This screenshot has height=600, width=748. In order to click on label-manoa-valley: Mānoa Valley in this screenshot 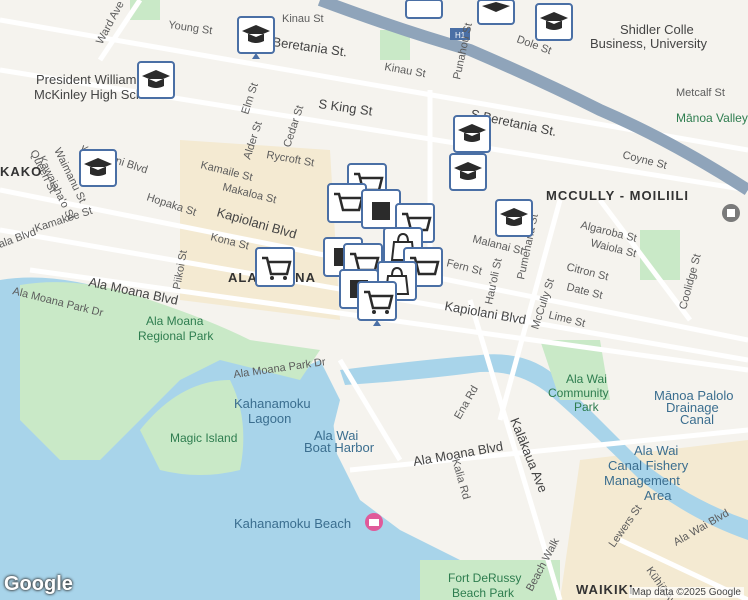, I will do `click(712, 118)`.